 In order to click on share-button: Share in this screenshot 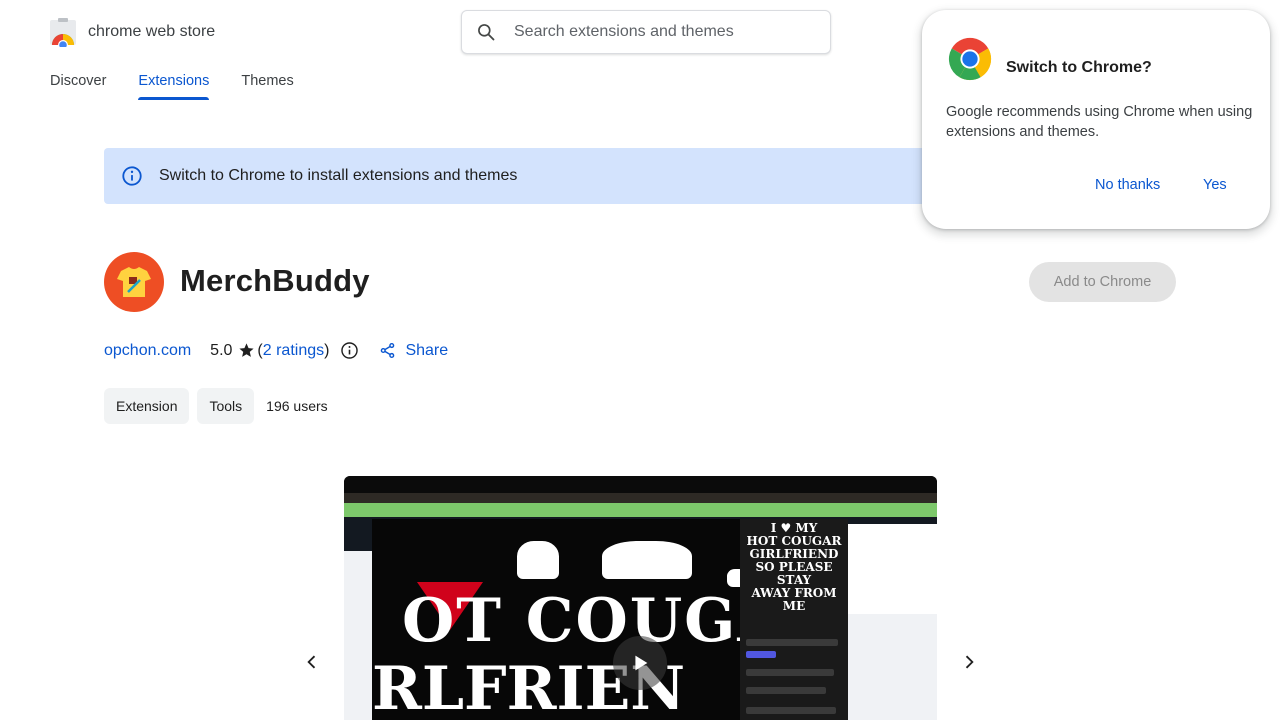, I will do `click(413, 351)`.